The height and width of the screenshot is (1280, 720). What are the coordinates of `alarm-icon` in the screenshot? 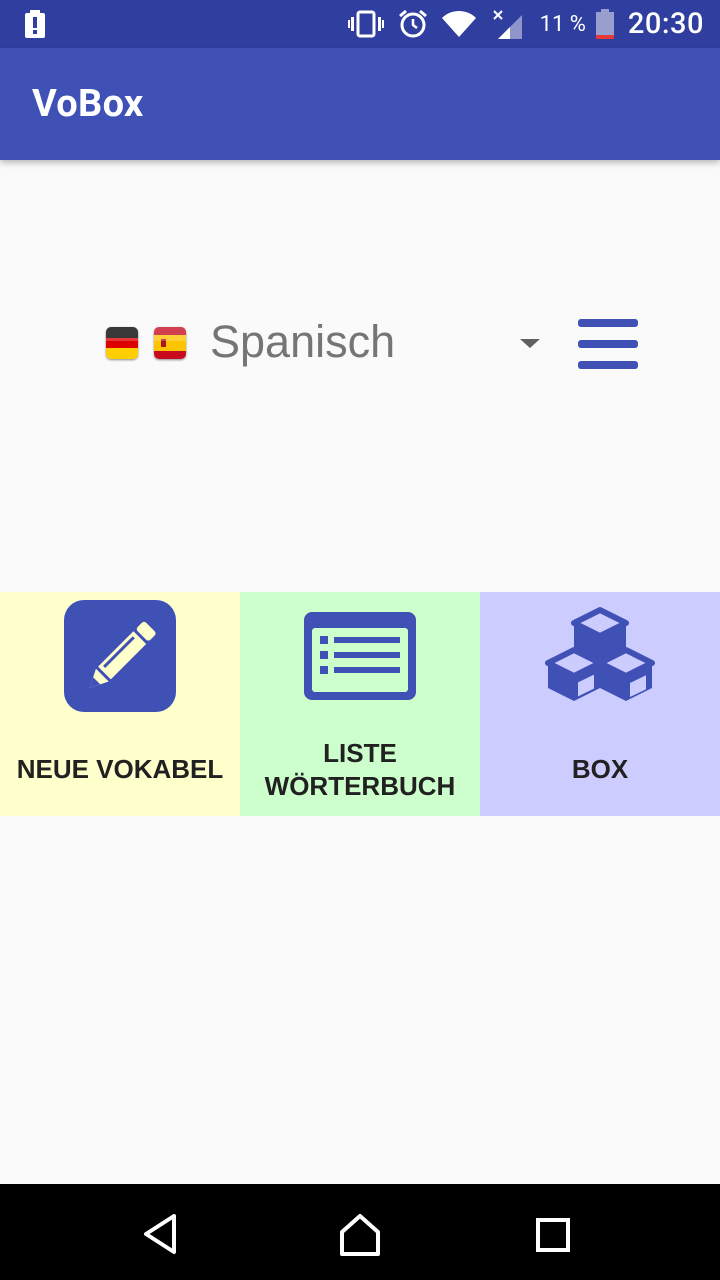 It's located at (412, 23).